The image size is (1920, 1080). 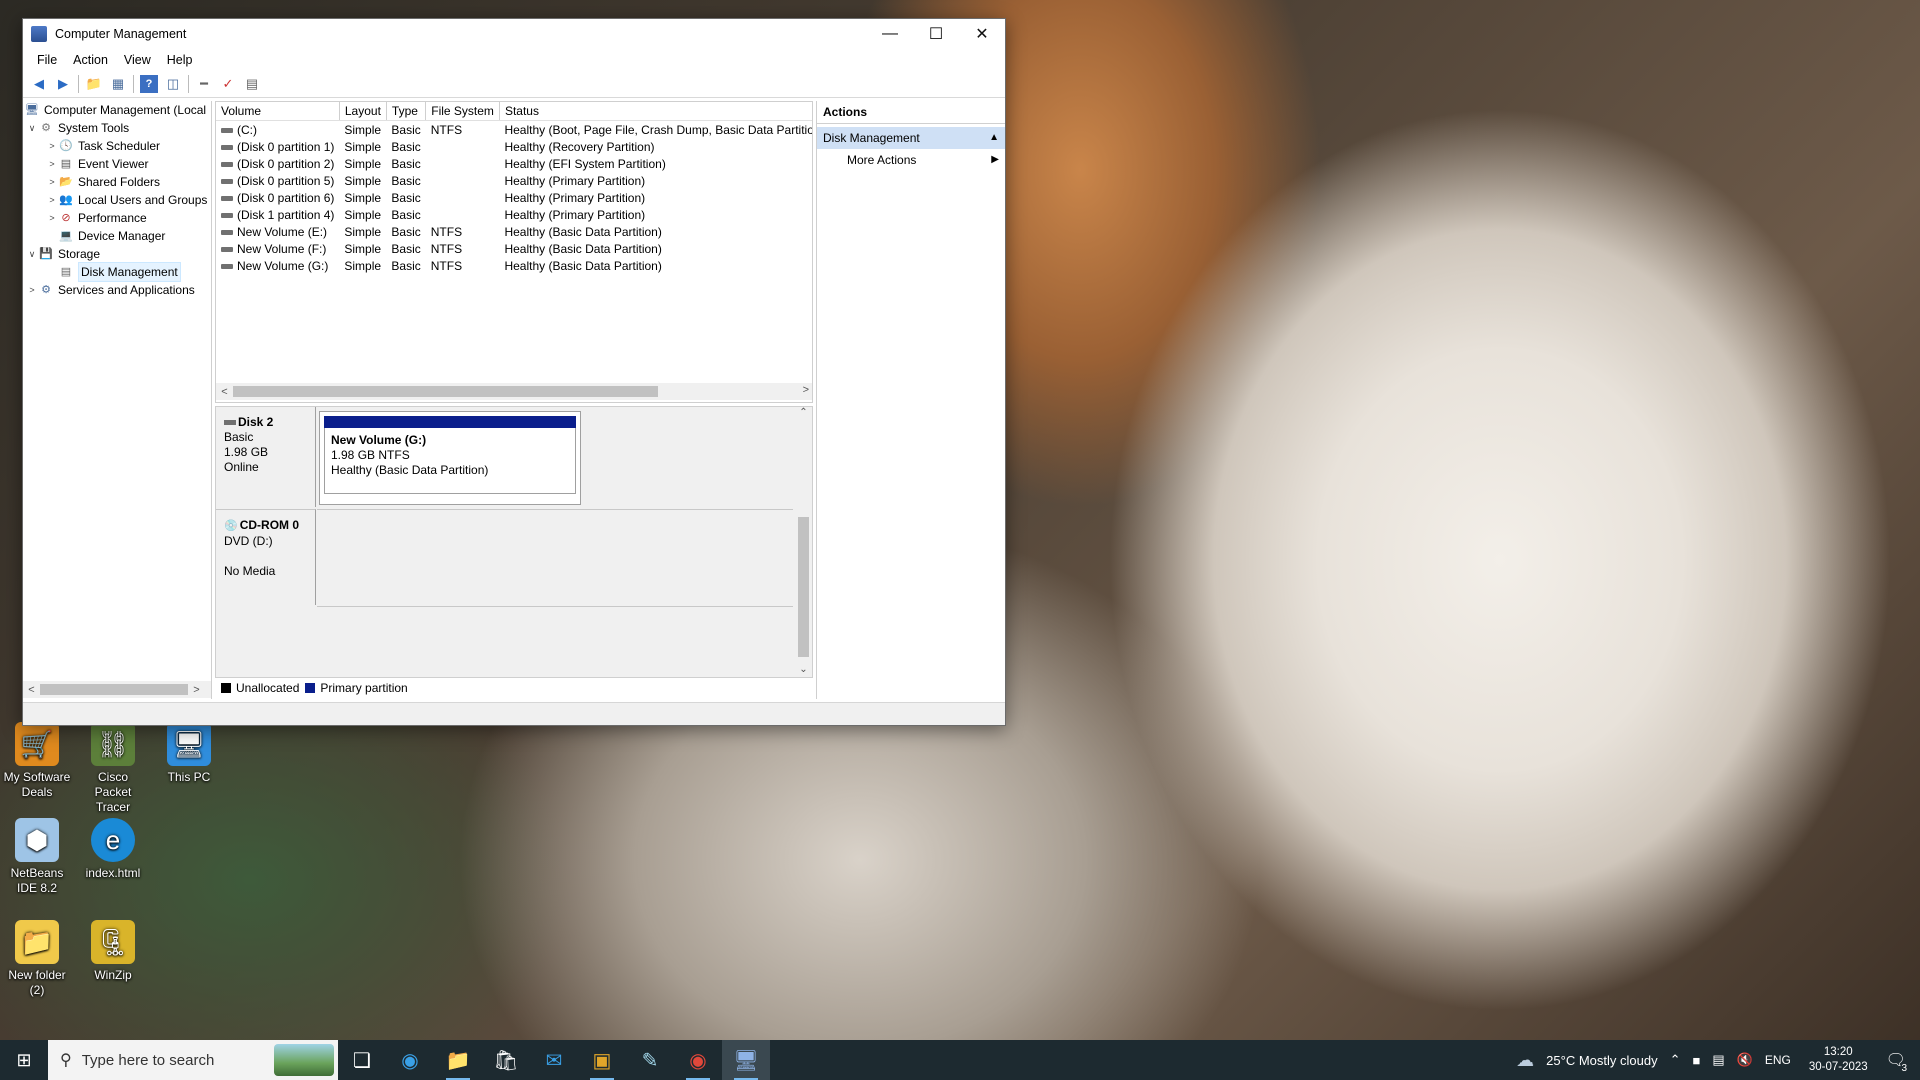 What do you see at coordinates (24, 1060) in the screenshot?
I see `start-button: ⊞` at bounding box center [24, 1060].